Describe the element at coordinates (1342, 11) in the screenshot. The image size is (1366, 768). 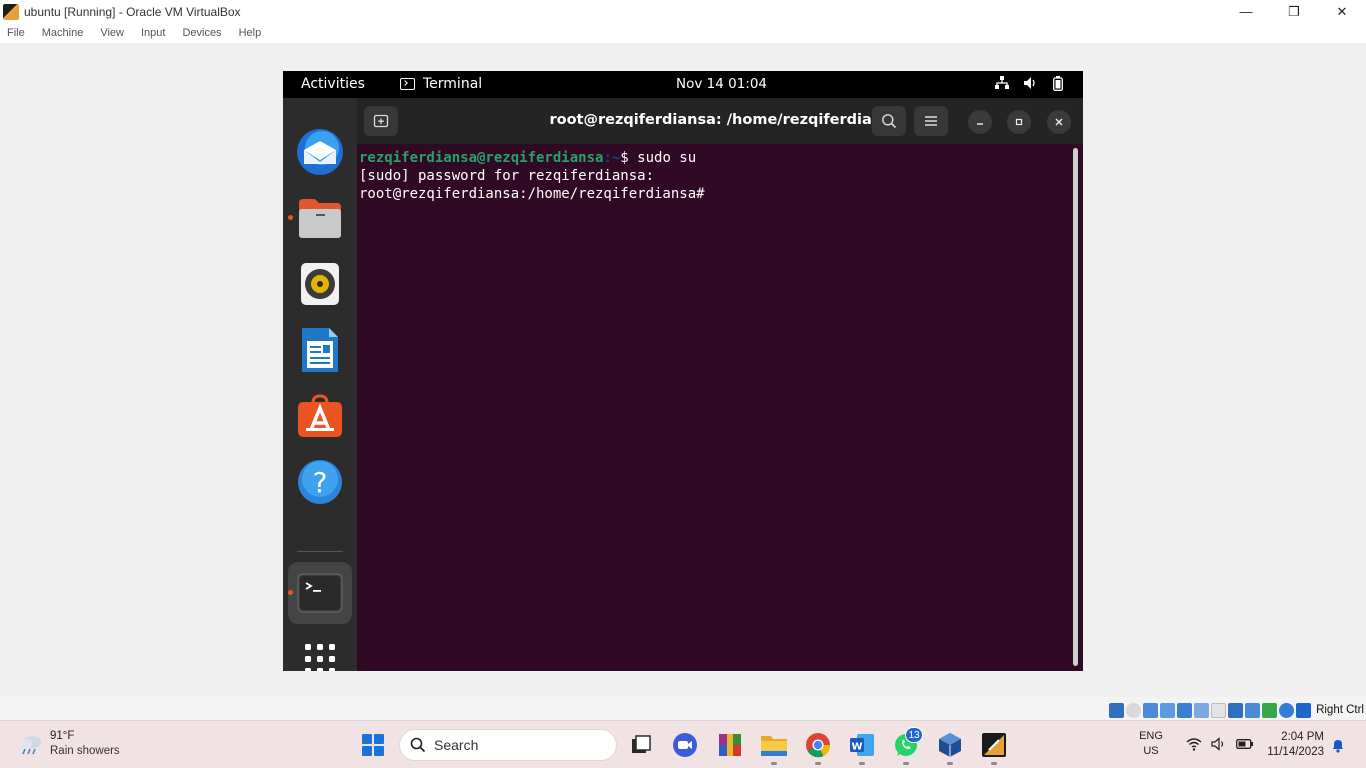
I see `close-button: ✕` at that location.